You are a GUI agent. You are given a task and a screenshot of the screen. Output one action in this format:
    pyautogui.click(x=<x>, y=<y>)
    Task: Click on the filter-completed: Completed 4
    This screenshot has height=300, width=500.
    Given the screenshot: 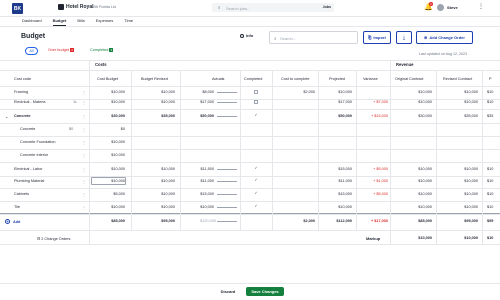 What is the action you would take?
    pyautogui.click(x=102, y=50)
    